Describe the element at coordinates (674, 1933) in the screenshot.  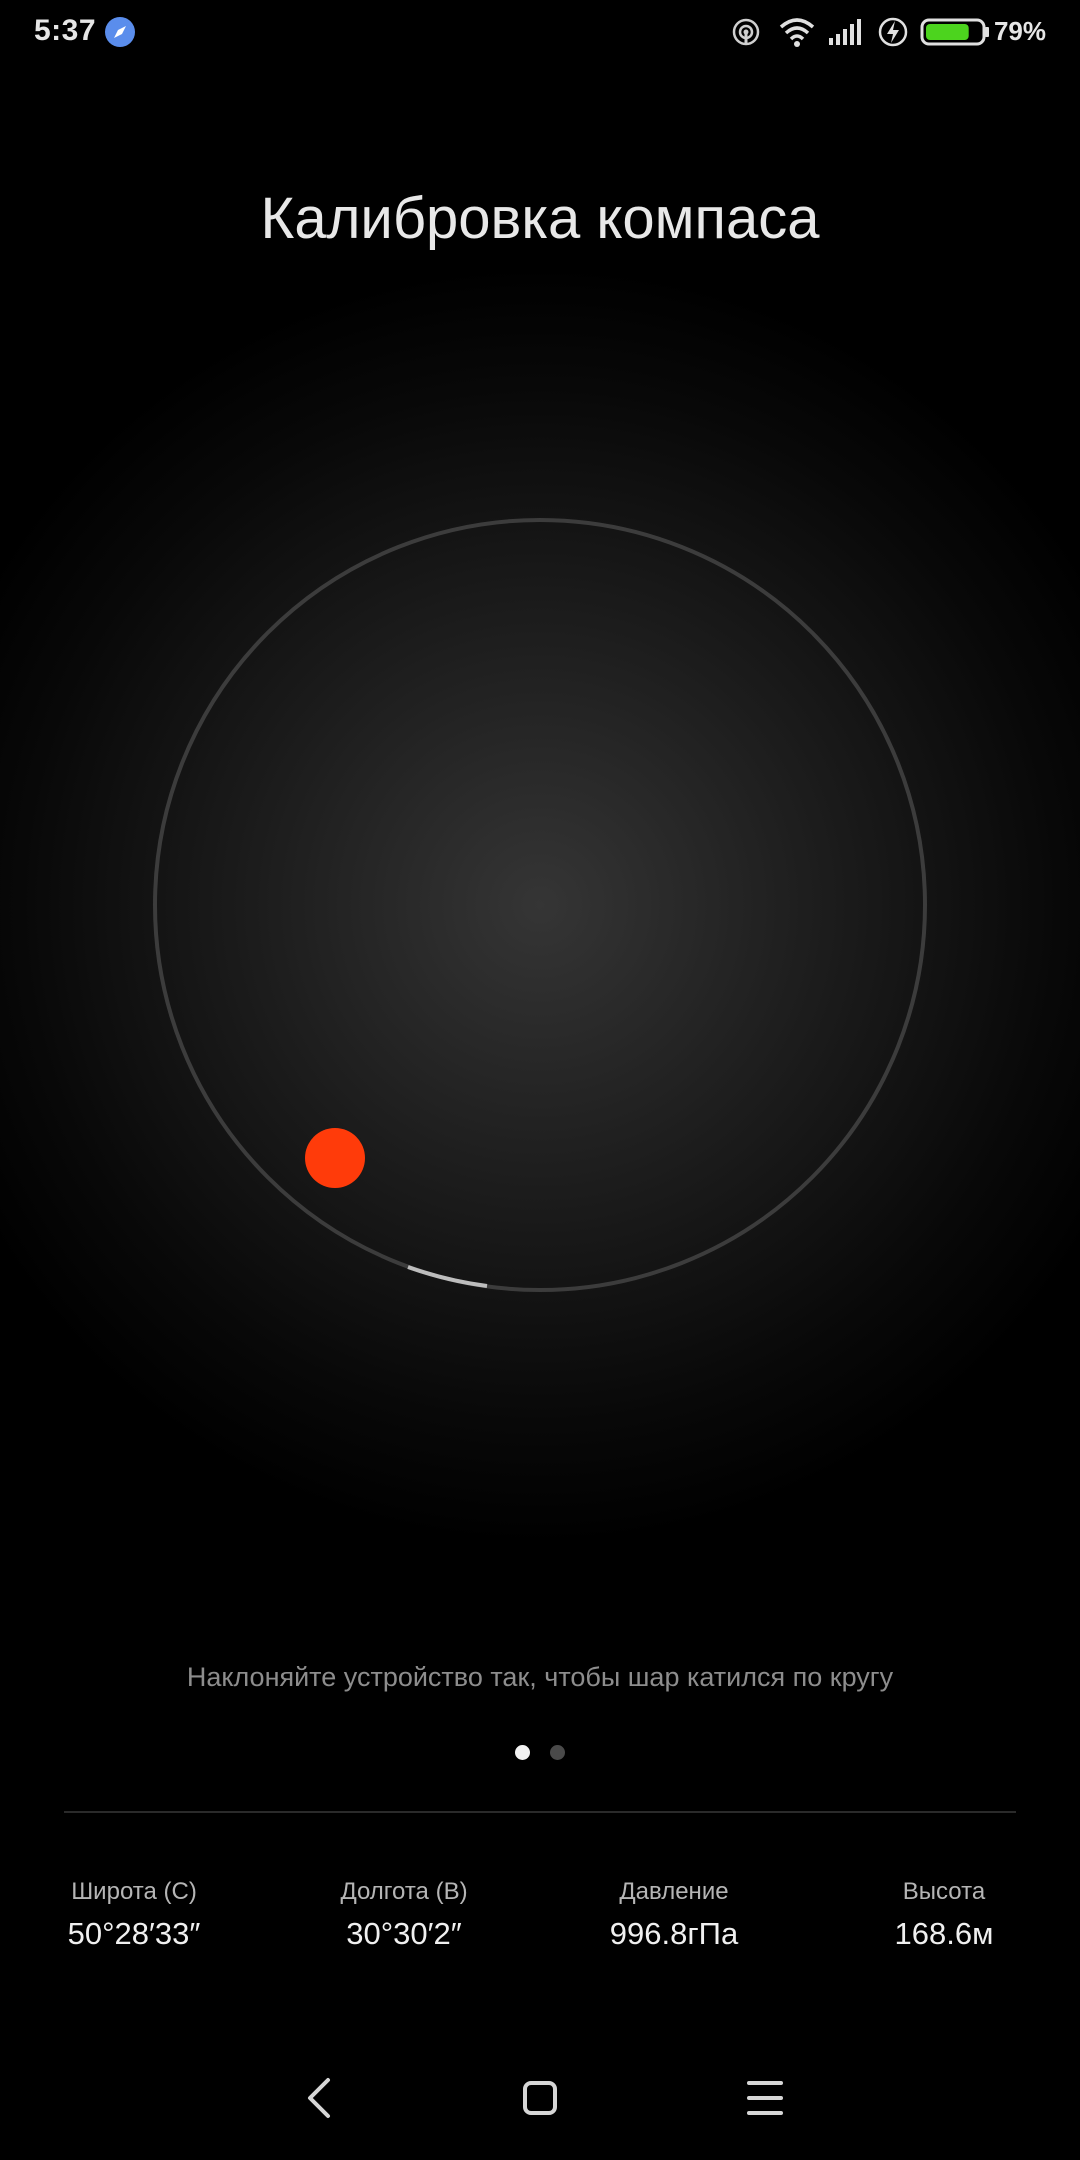
I see `info-value: 996.8гПа` at that location.